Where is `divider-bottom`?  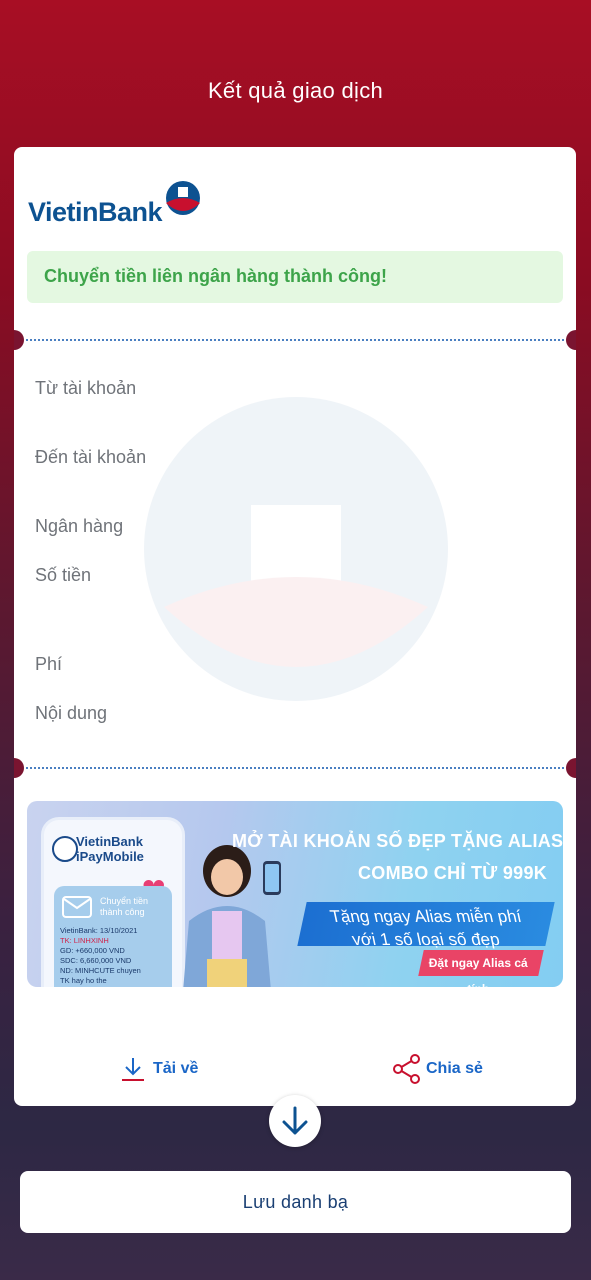
divider-bottom is located at coordinates (295, 768).